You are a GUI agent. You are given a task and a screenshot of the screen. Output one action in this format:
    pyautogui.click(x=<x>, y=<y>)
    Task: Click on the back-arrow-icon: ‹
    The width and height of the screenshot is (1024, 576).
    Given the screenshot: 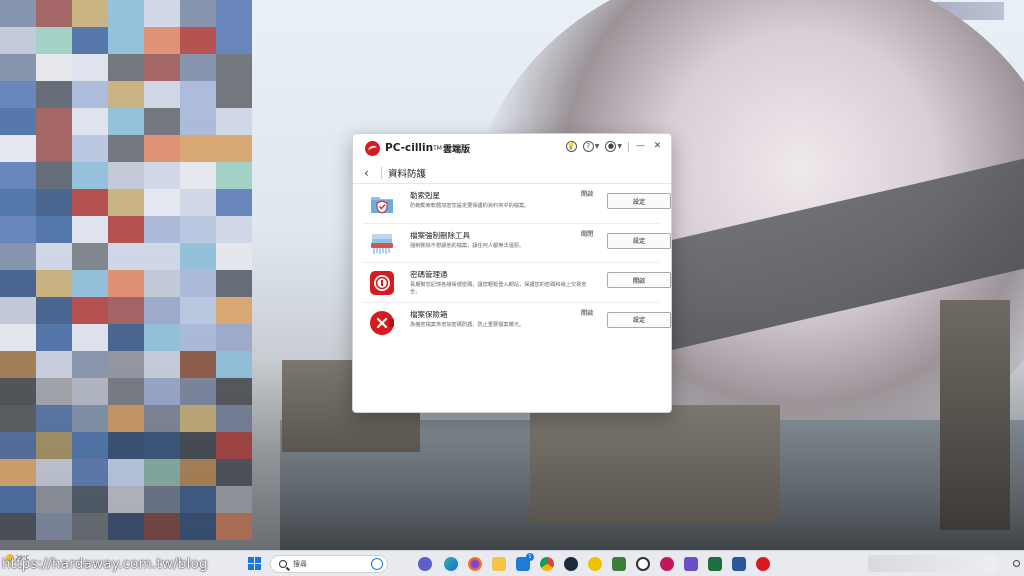 What is the action you would take?
    pyautogui.click(x=371, y=173)
    